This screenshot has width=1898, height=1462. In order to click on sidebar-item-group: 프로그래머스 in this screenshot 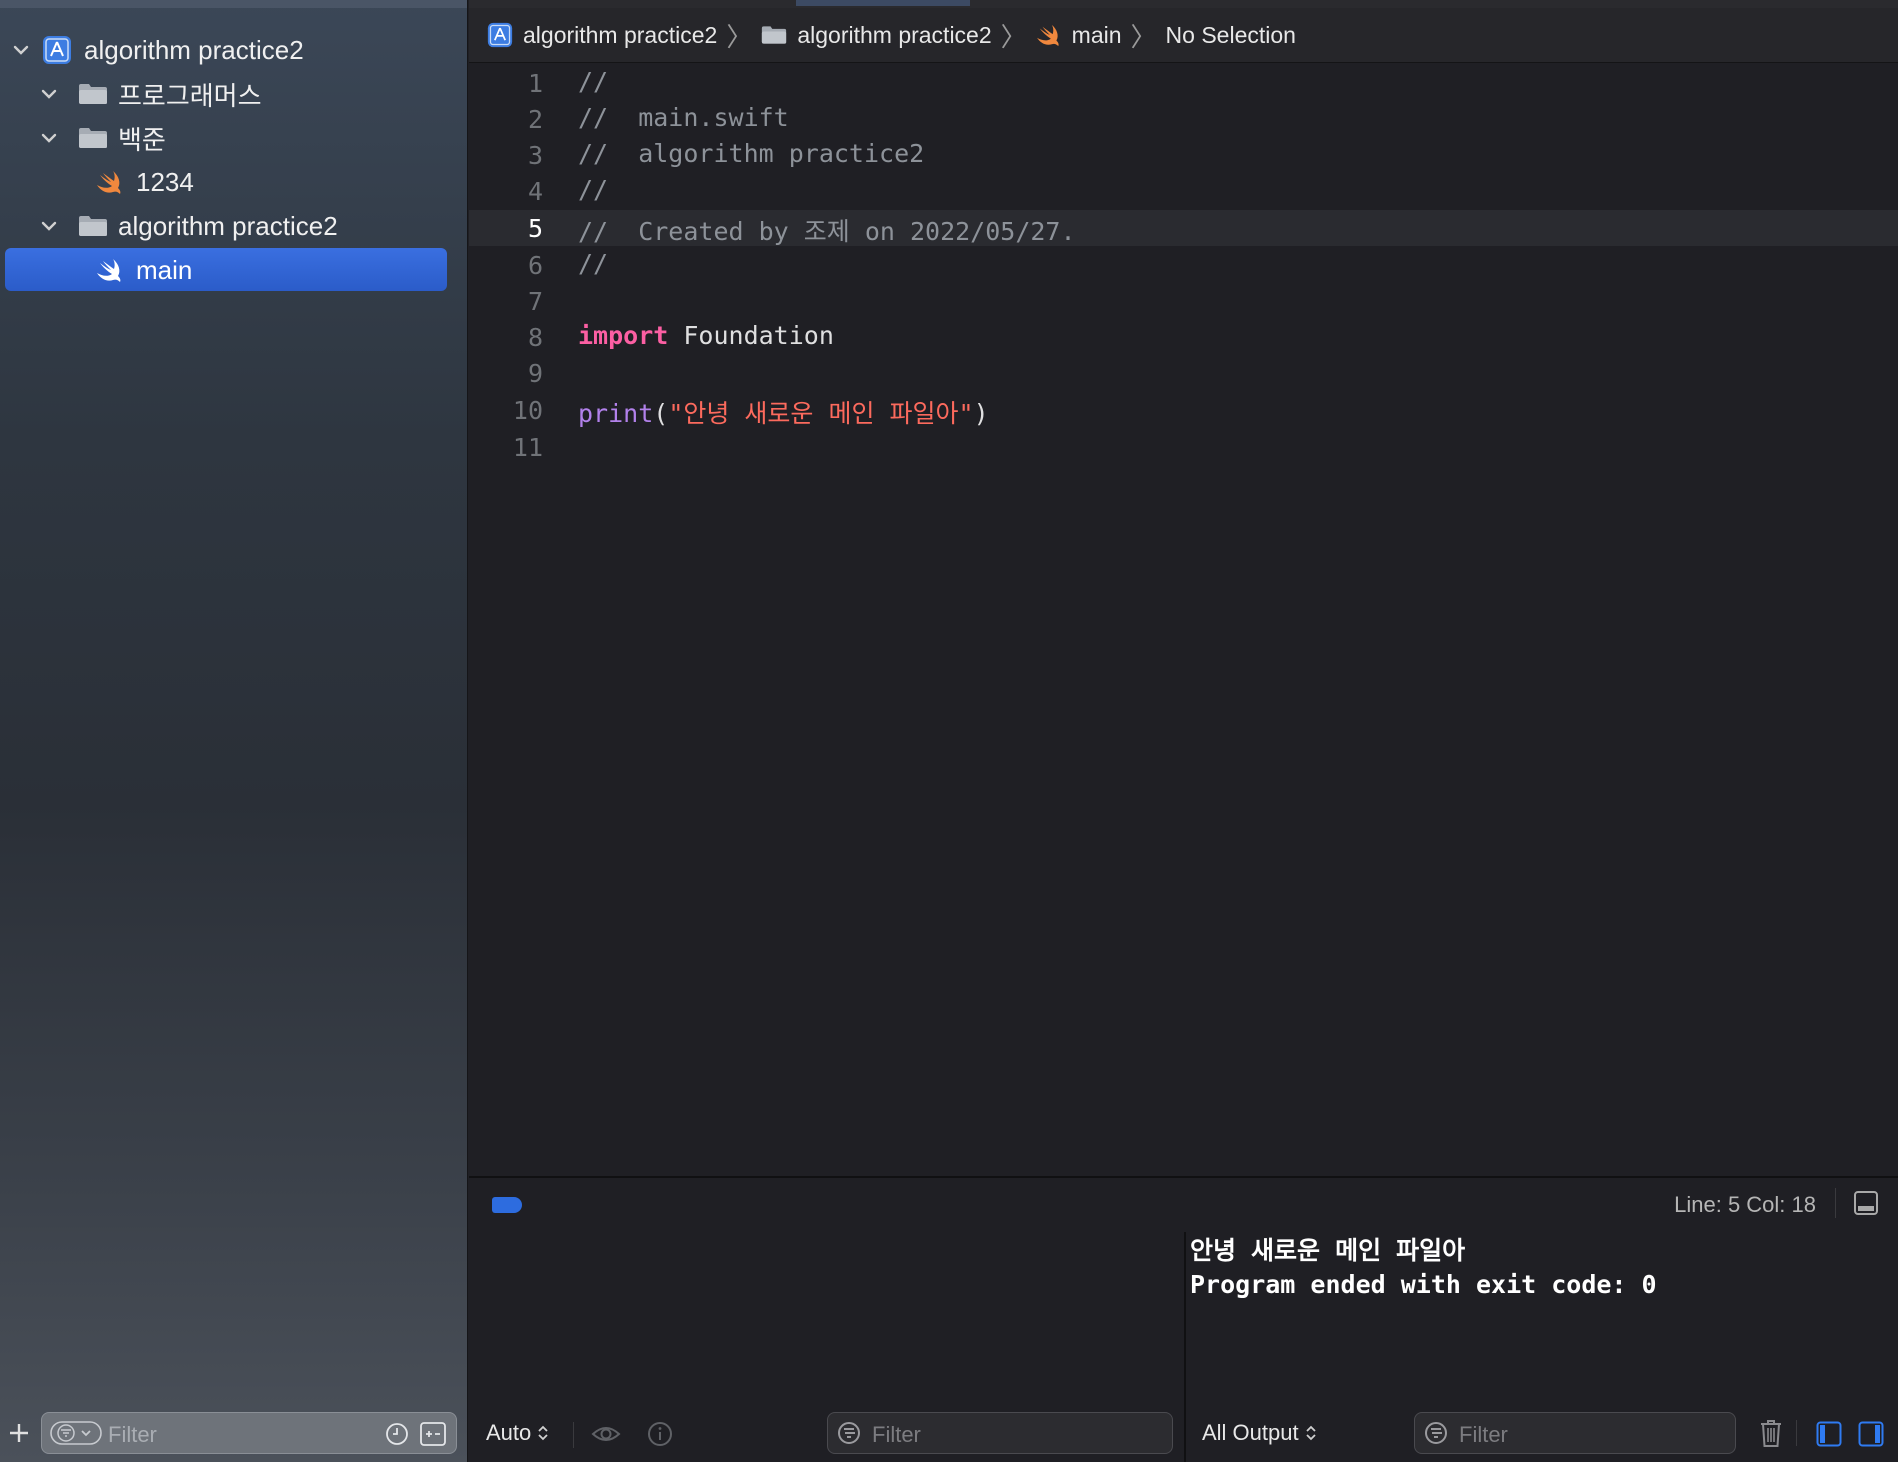, I will do `click(131, 94)`.